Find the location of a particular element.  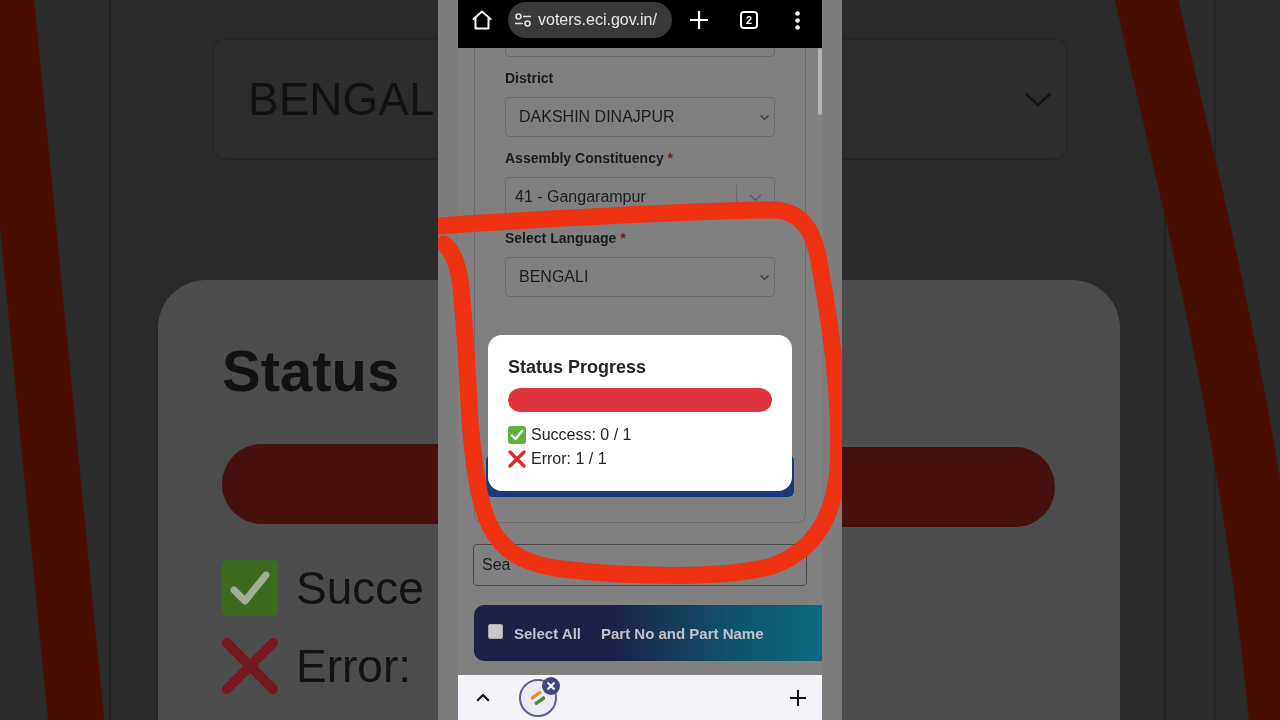

url-text: voters.eci.gov.in/ is located at coordinates (597, 20).